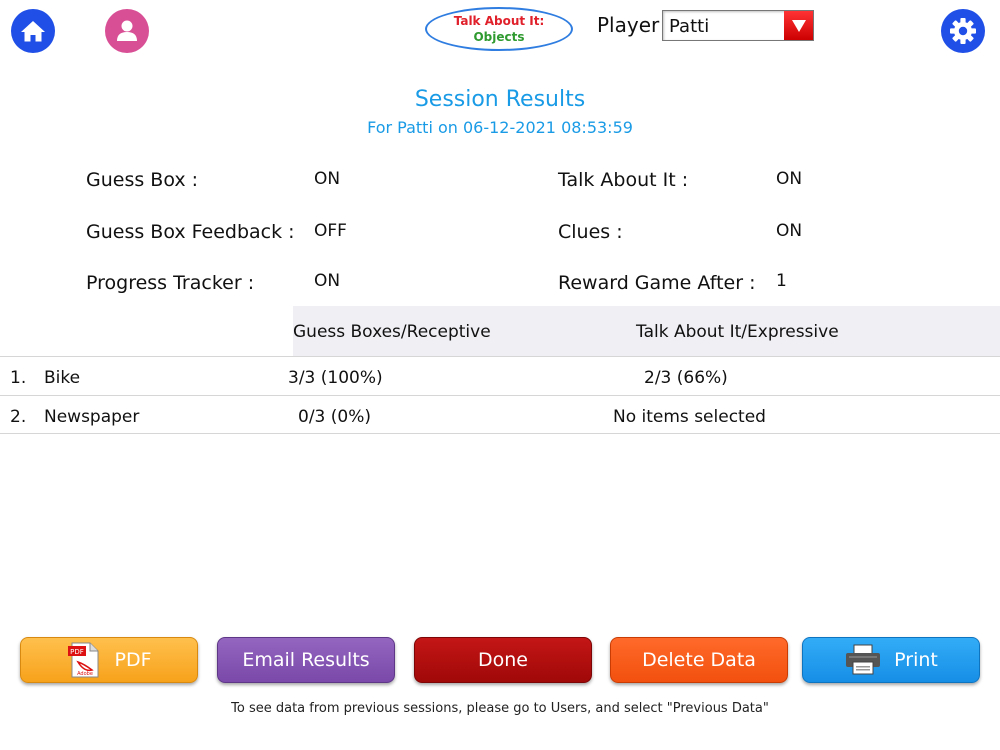 This screenshot has width=1000, height=750. I want to click on user-icon, so click(127, 30).